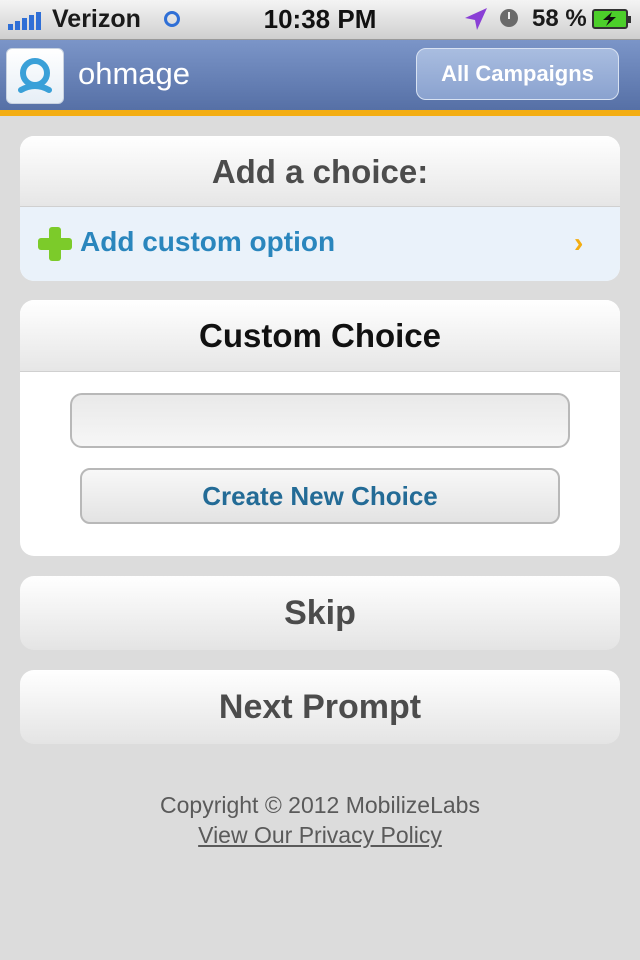  I want to click on ohmage-logo-icon, so click(35, 76).